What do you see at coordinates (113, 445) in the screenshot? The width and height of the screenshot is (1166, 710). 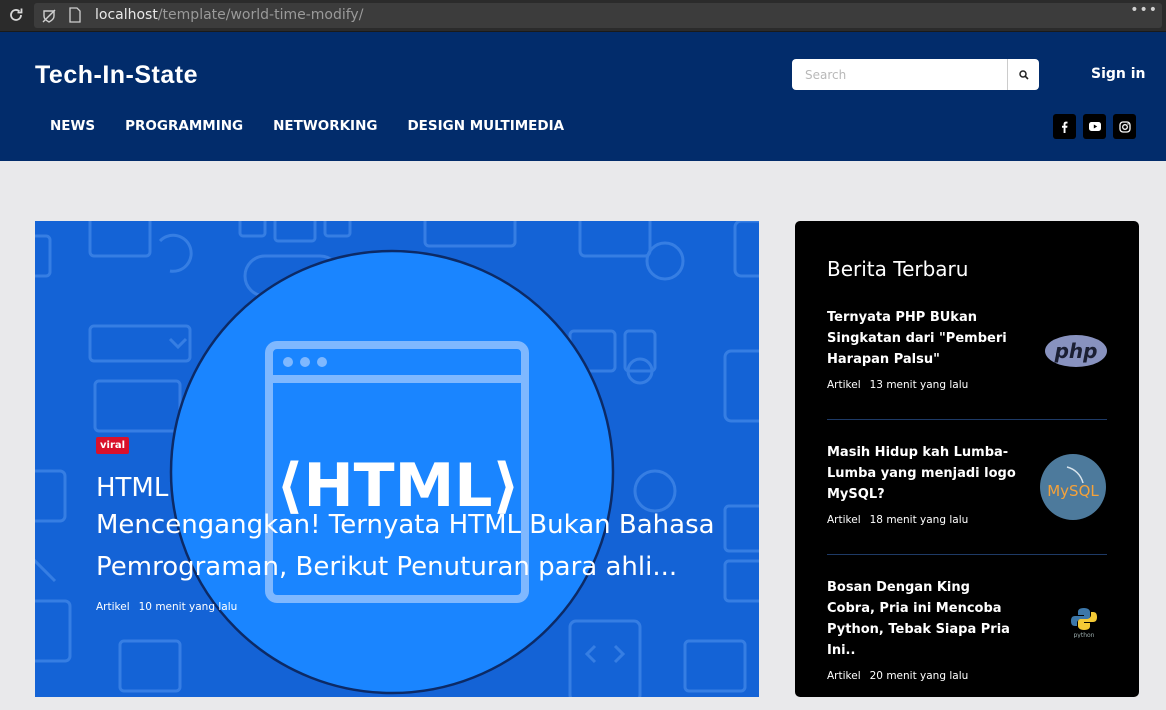 I see `tag-badge: viral` at bounding box center [113, 445].